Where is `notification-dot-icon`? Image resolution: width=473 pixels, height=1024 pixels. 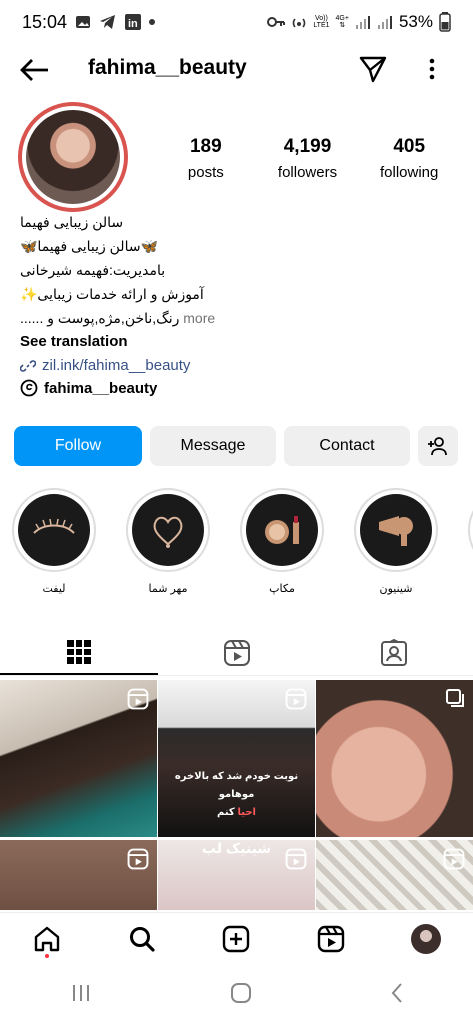 notification-dot-icon is located at coordinates (152, 22).